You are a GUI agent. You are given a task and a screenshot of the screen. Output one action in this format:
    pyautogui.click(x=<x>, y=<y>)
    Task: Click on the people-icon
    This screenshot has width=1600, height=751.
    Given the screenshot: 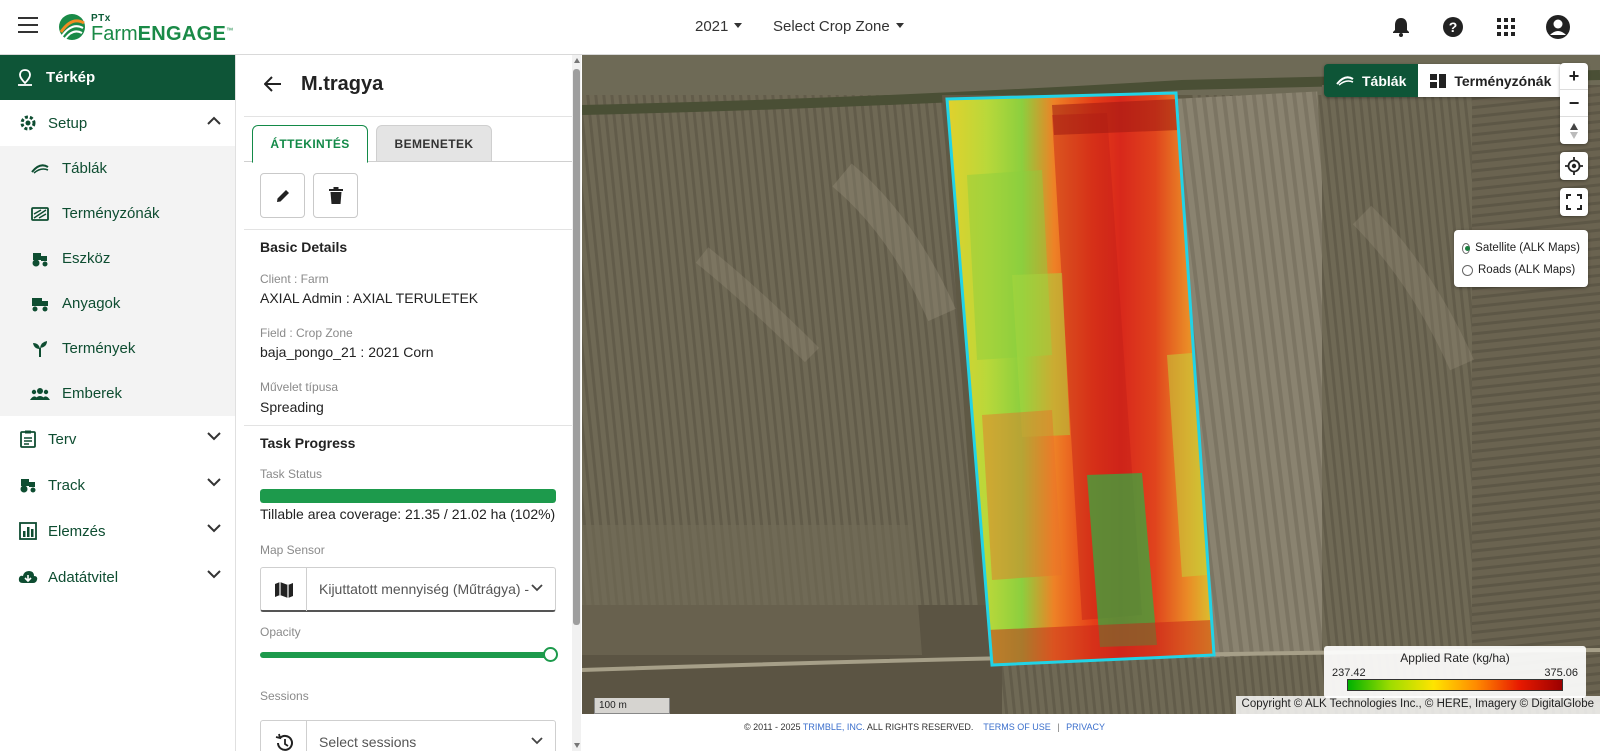 What is the action you would take?
    pyautogui.click(x=40, y=394)
    